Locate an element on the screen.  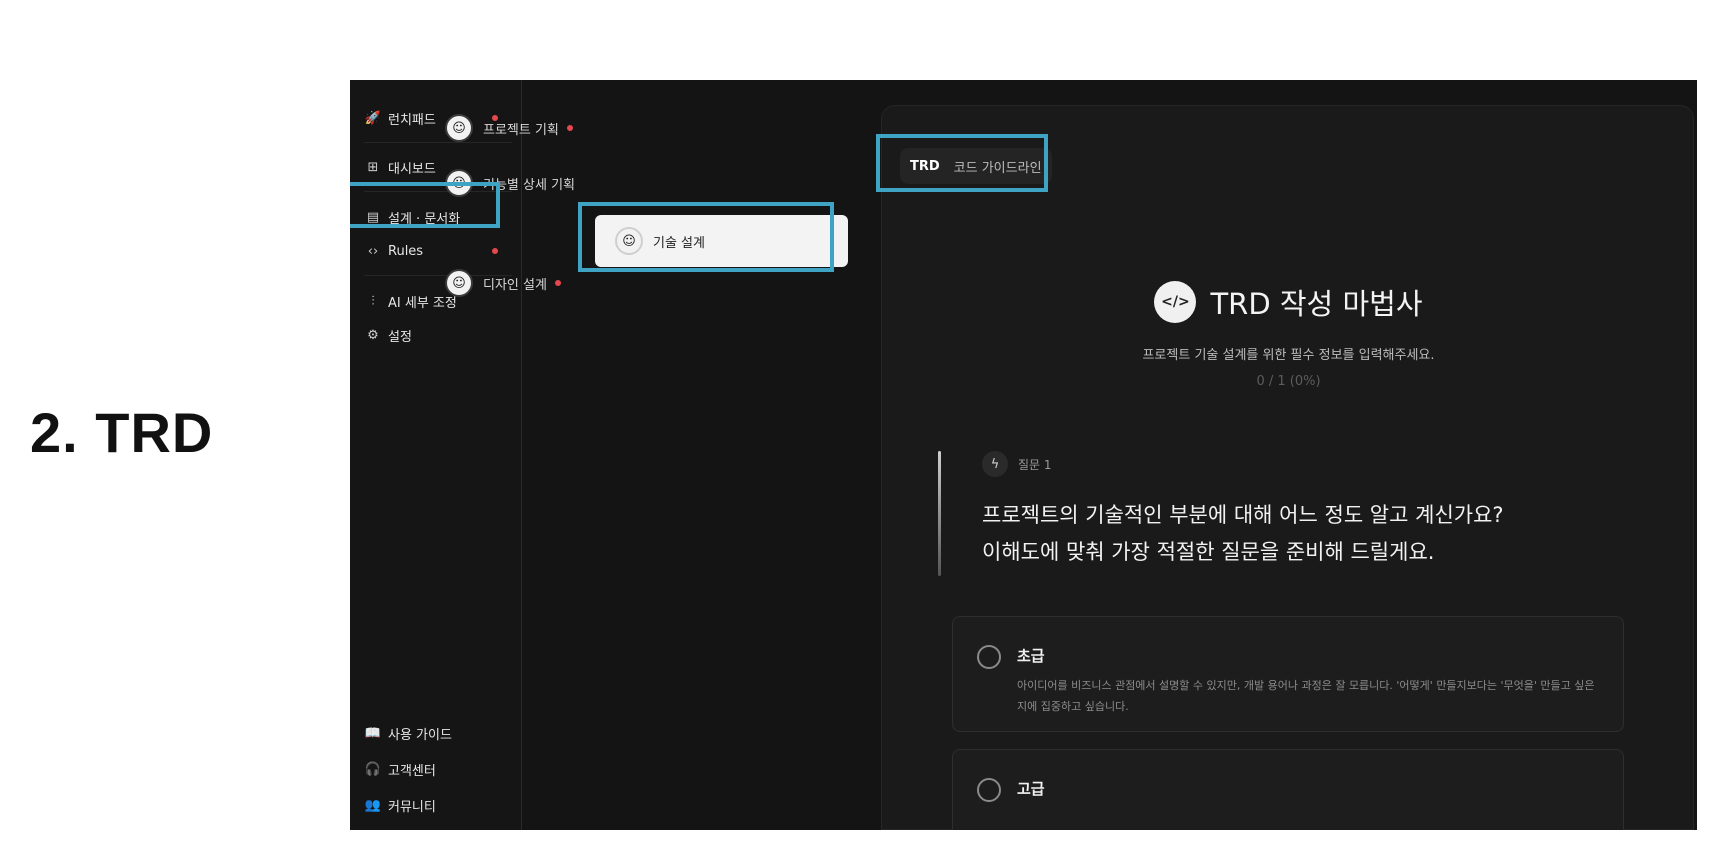
wizard-progress: 0 / 1 (0%) is located at coordinates (1288, 381).